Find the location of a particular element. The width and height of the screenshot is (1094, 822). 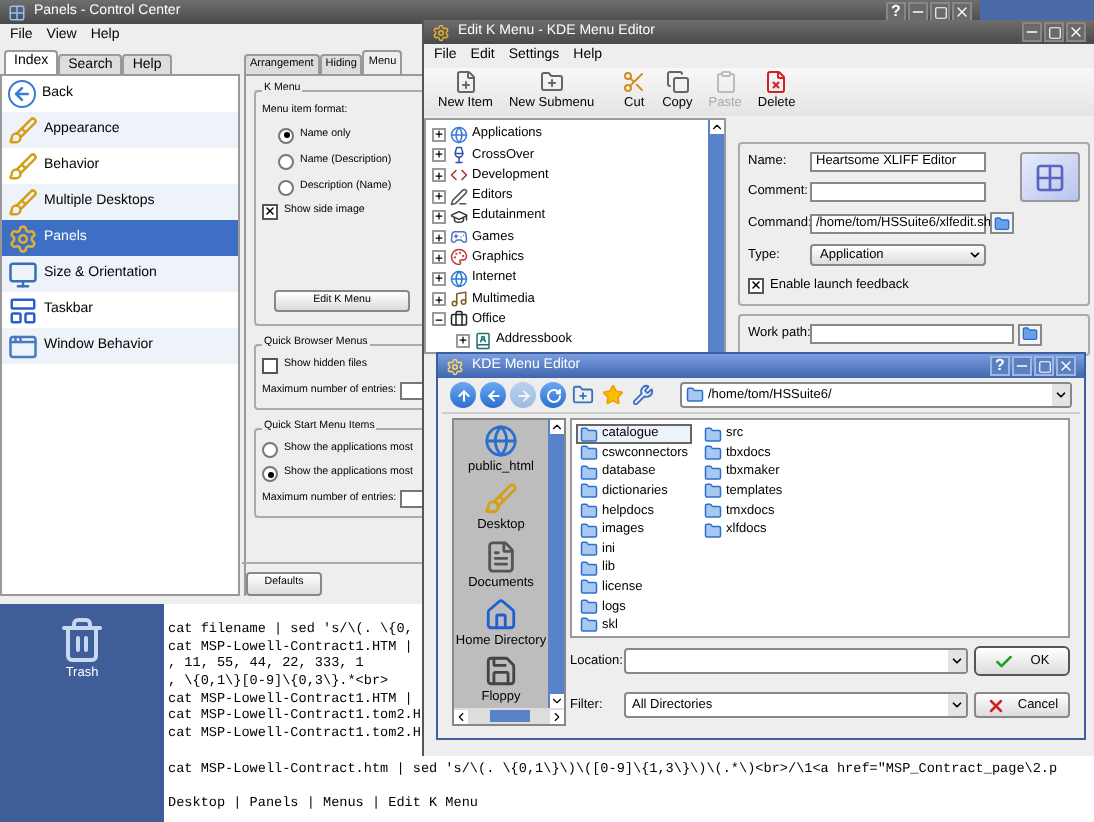

copy-icon is located at coordinates (677, 82).